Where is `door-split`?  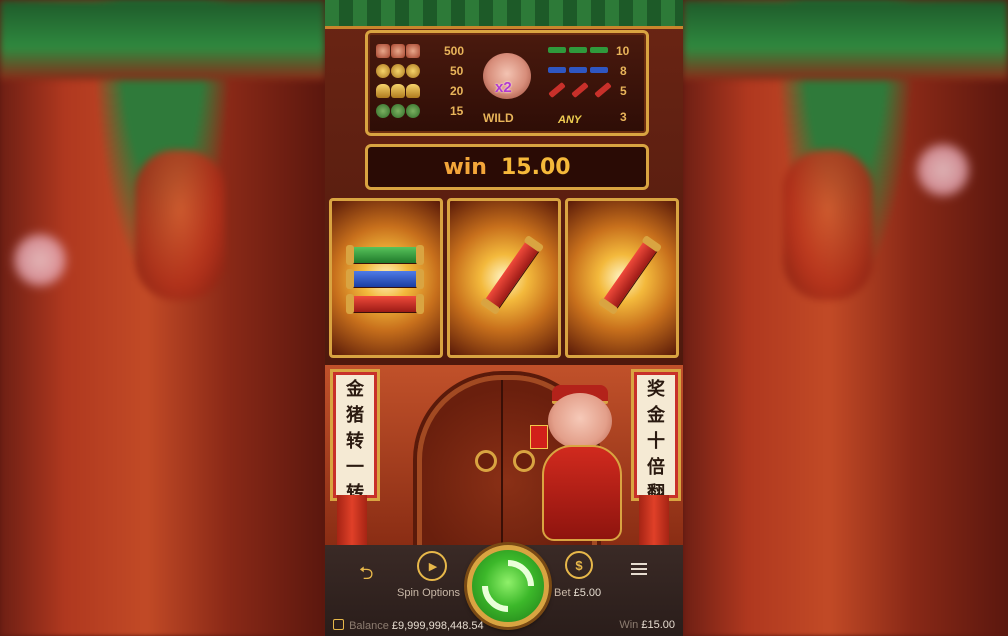 door-split is located at coordinates (502, 462).